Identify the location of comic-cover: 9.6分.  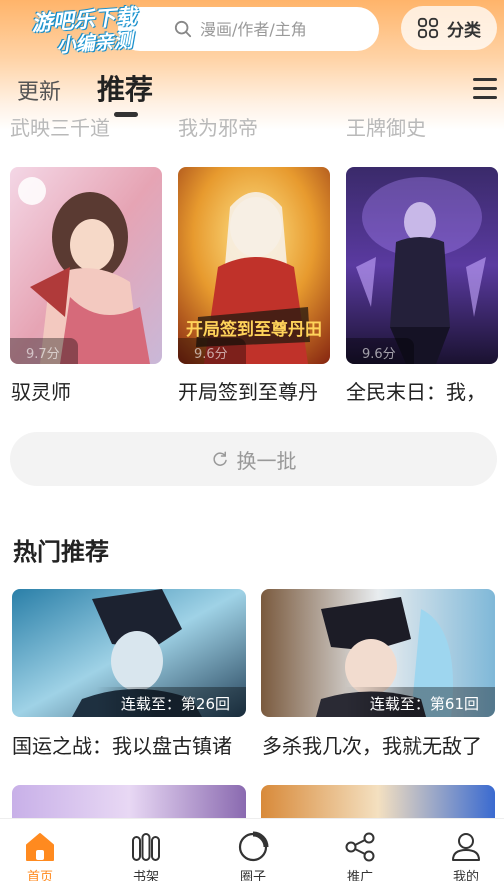
(422, 265).